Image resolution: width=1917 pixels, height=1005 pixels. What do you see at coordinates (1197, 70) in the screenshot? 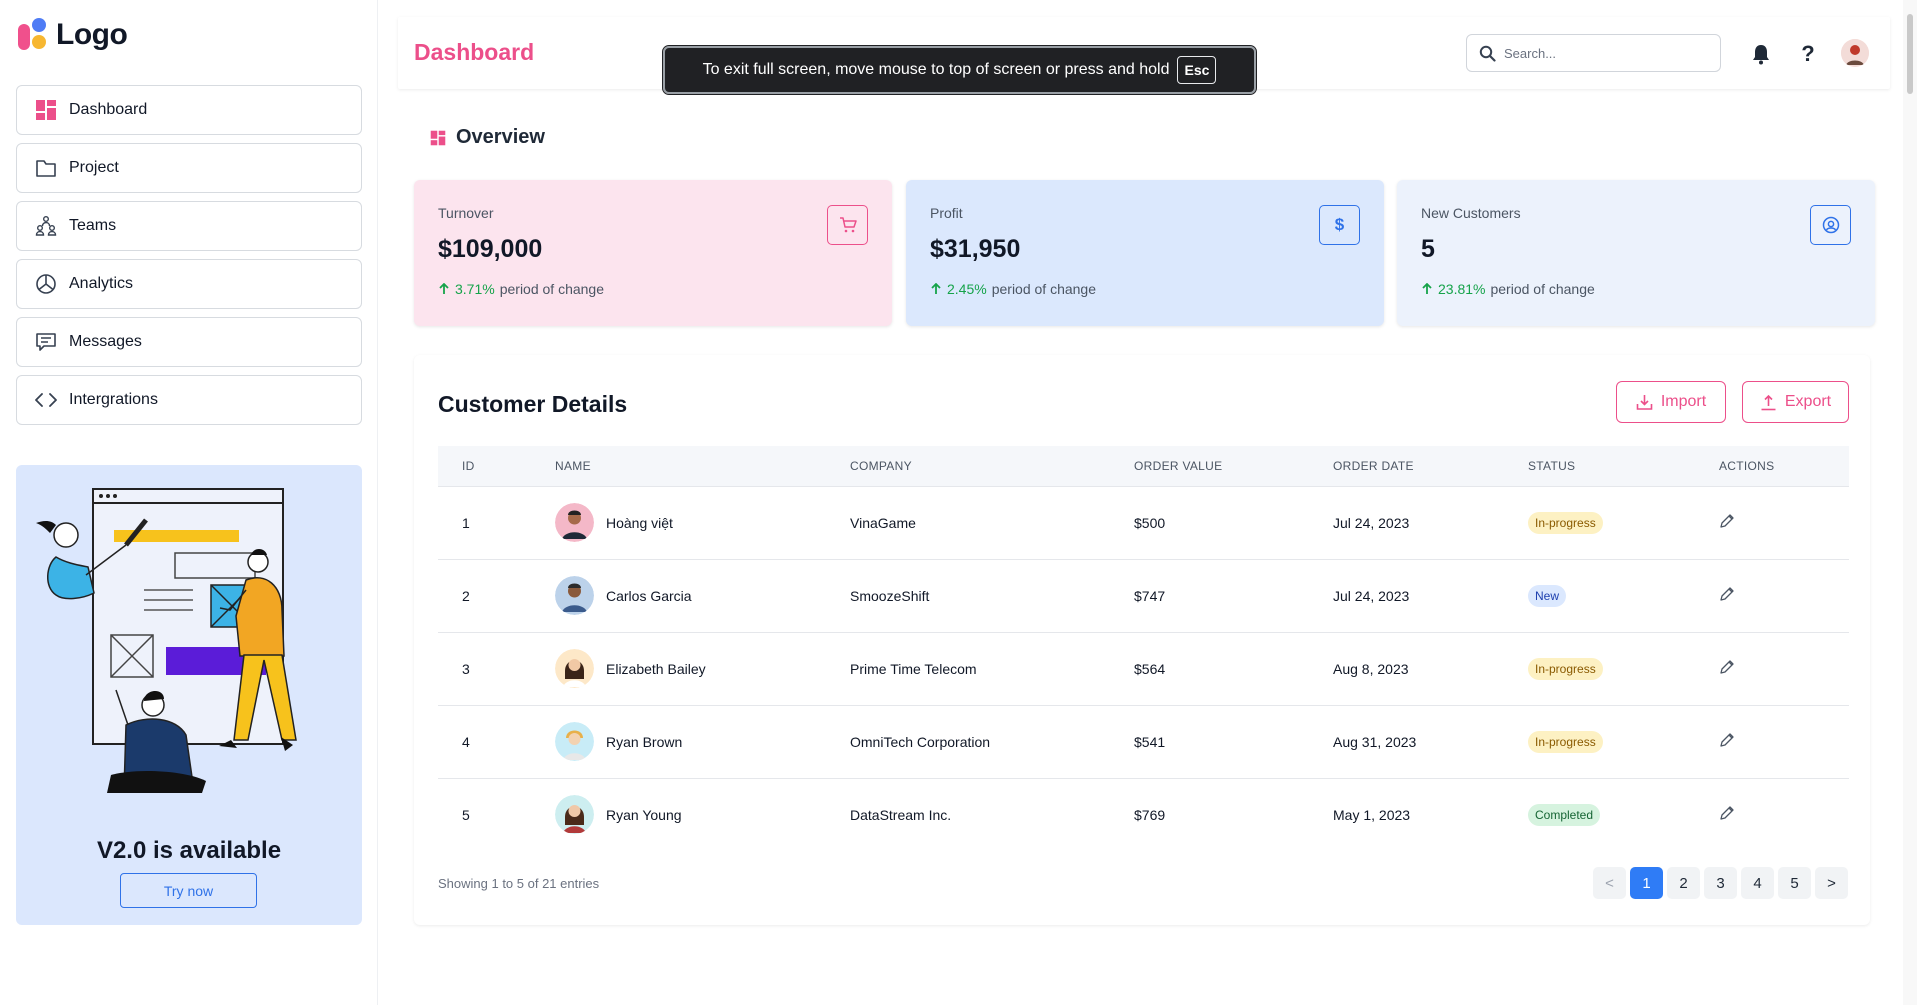
I see `esc-key: Esc` at bounding box center [1197, 70].